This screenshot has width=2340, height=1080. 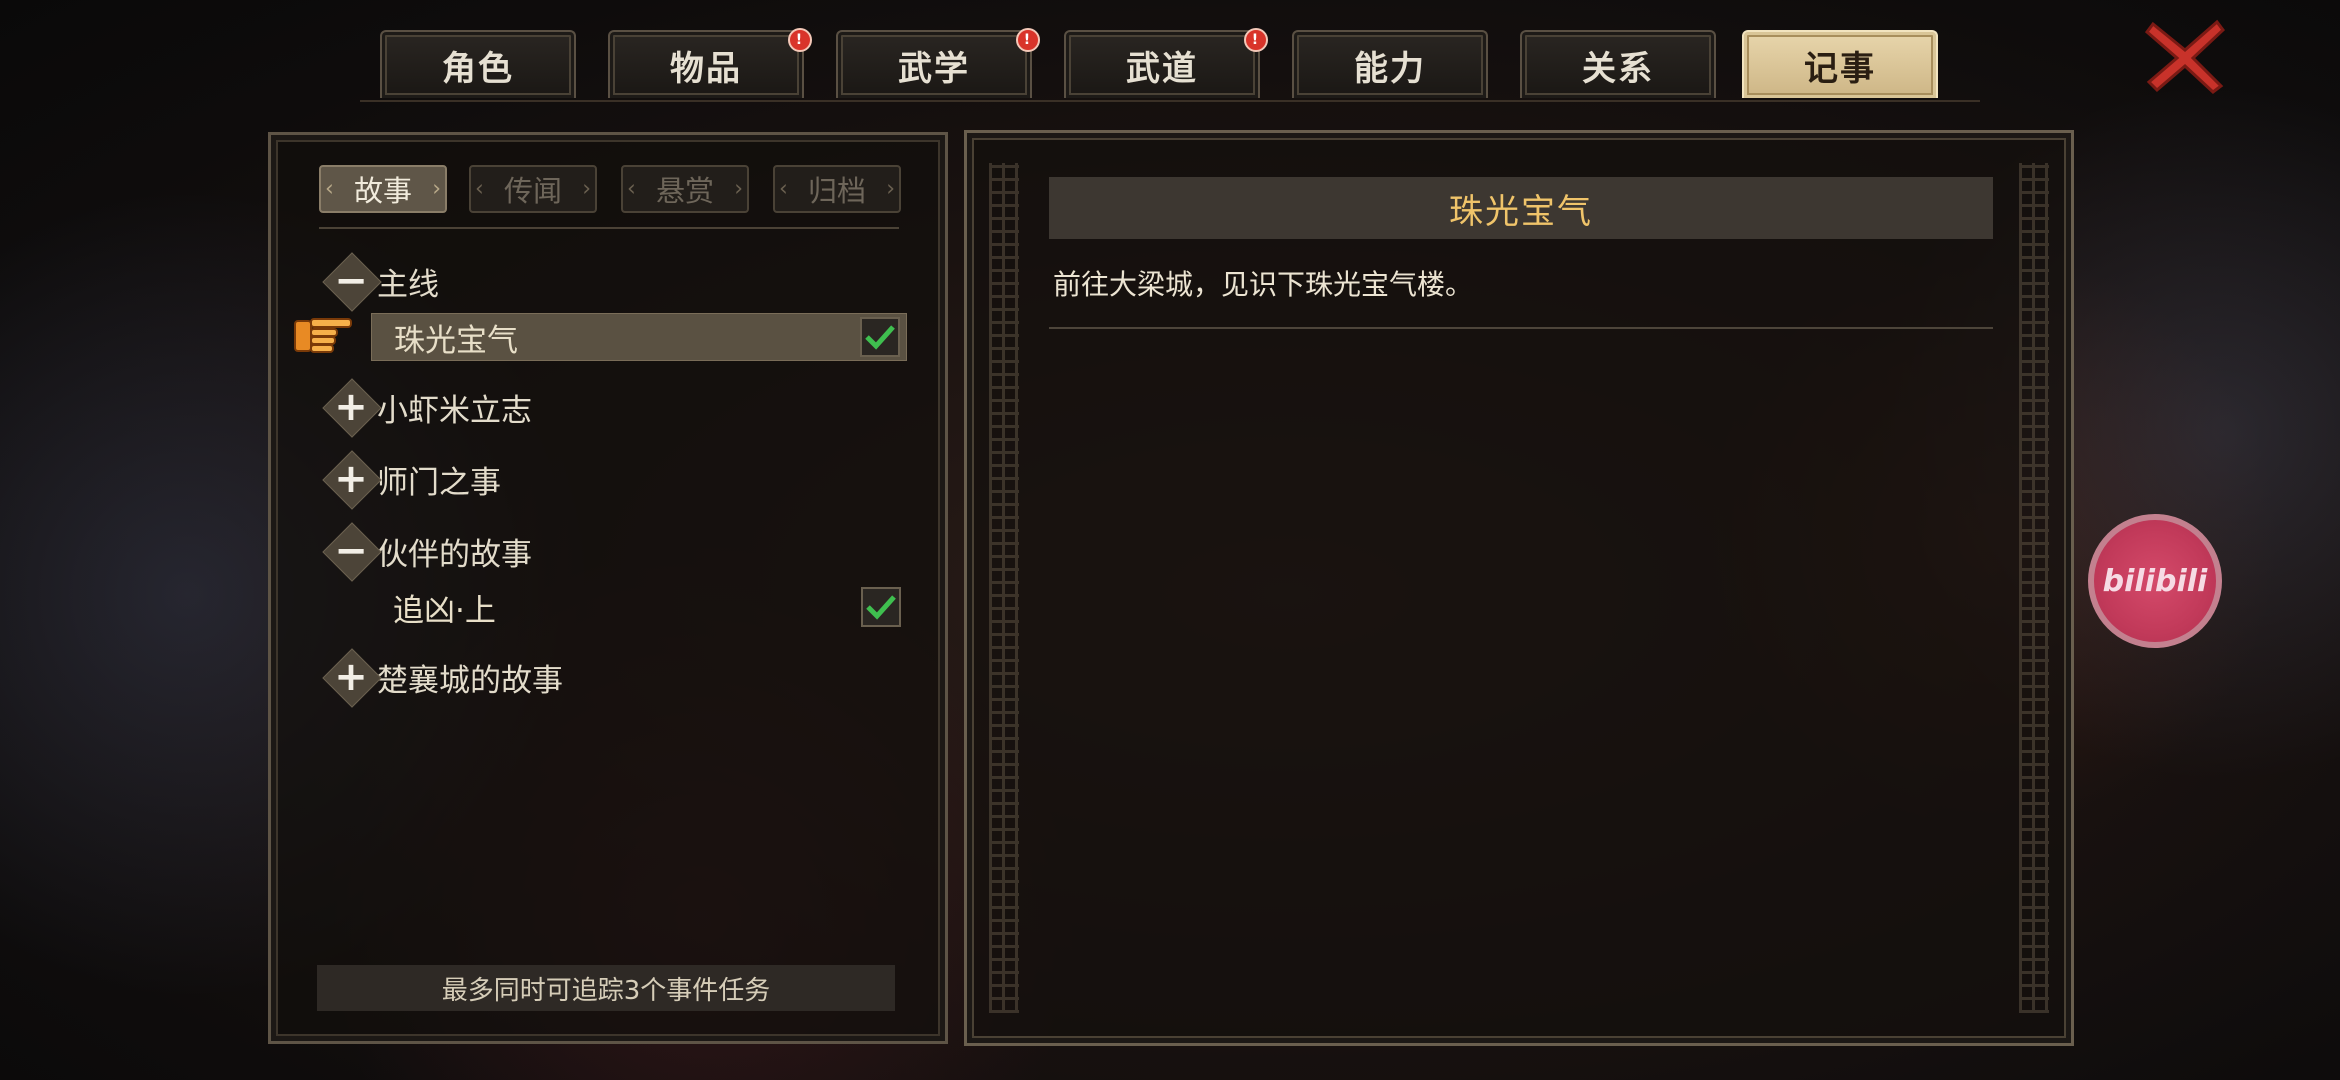 I want to click on tab-martial-path: 武道!, so click(x=1166, y=63).